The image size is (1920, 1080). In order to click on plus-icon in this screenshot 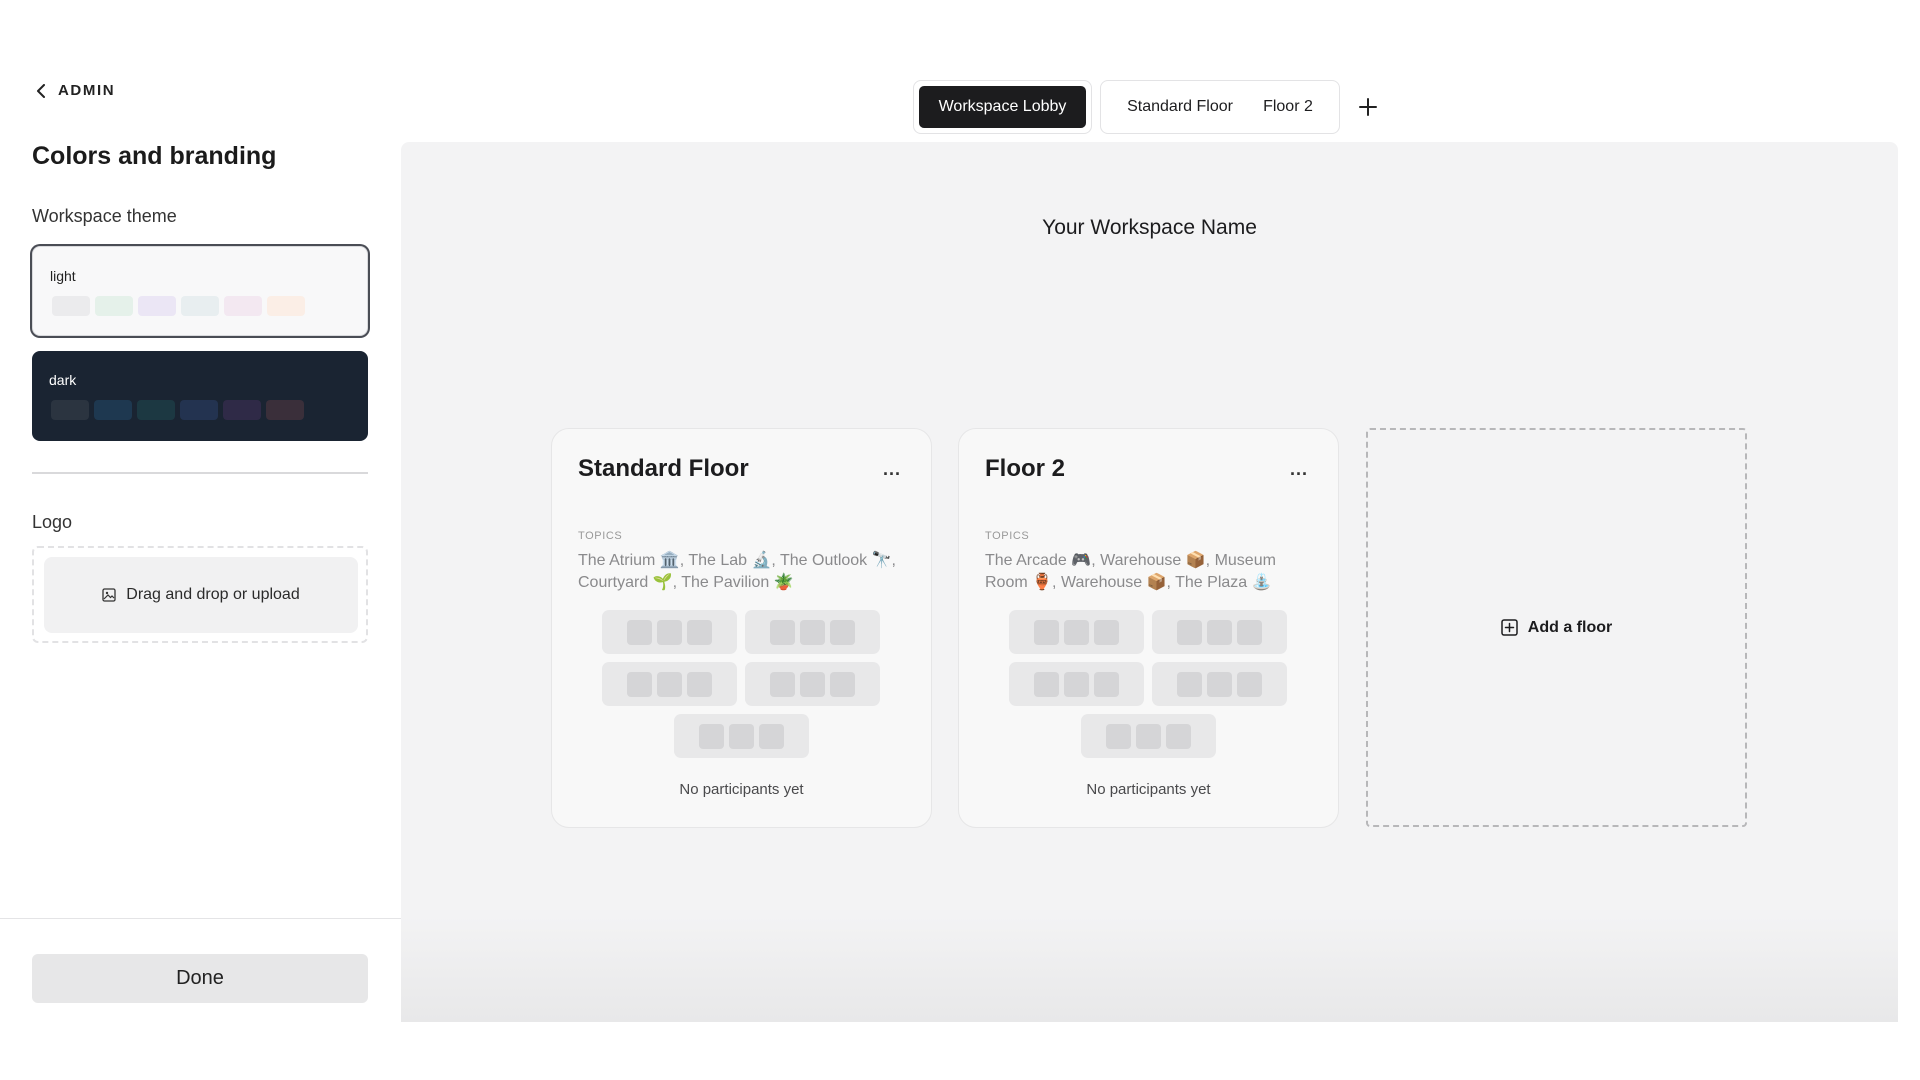, I will do `click(1368, 107)`.